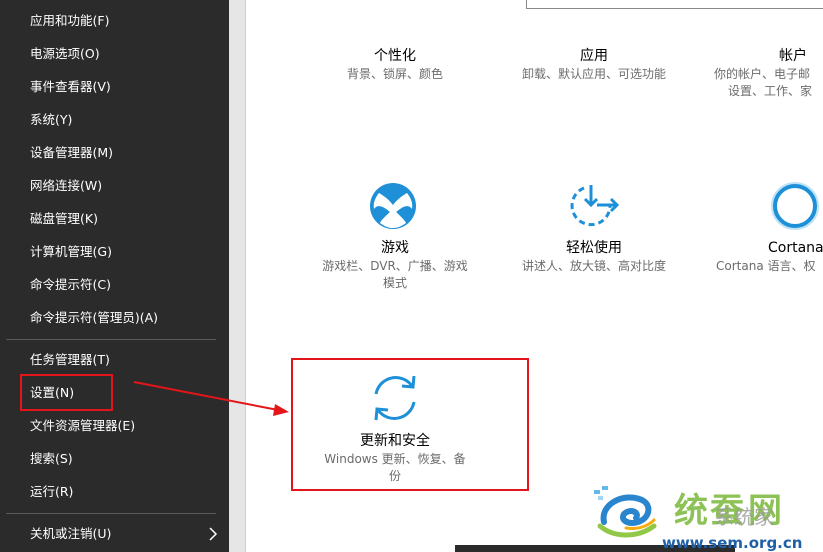 The height and width of the screenshot is (552, 823). Describe the element at coordinates (595, 206) in the screenshot. I see `ease-of-access-icon` at that location.